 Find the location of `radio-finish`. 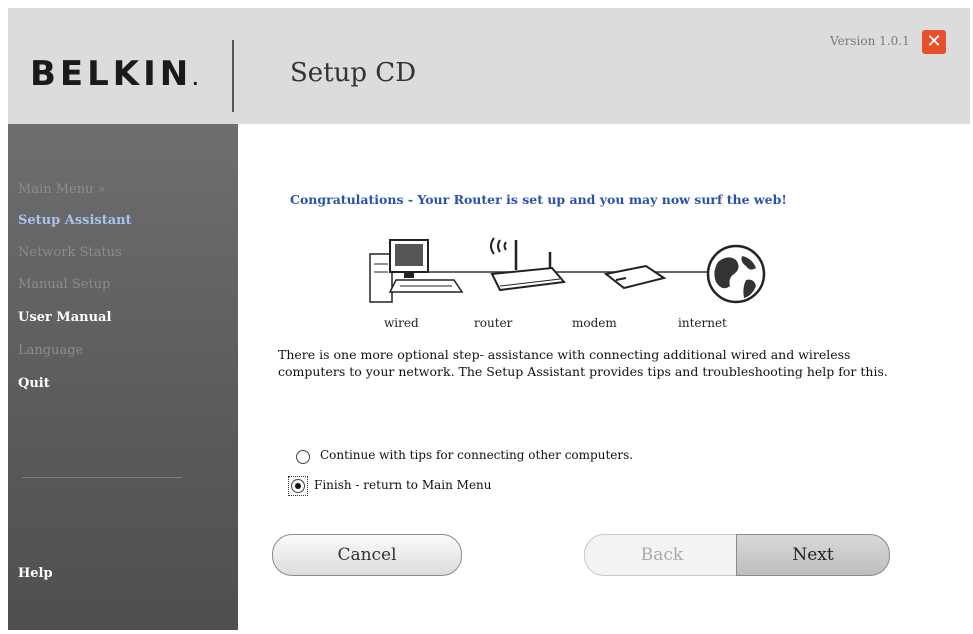

radio-finish is located at coordinates (298, 486).